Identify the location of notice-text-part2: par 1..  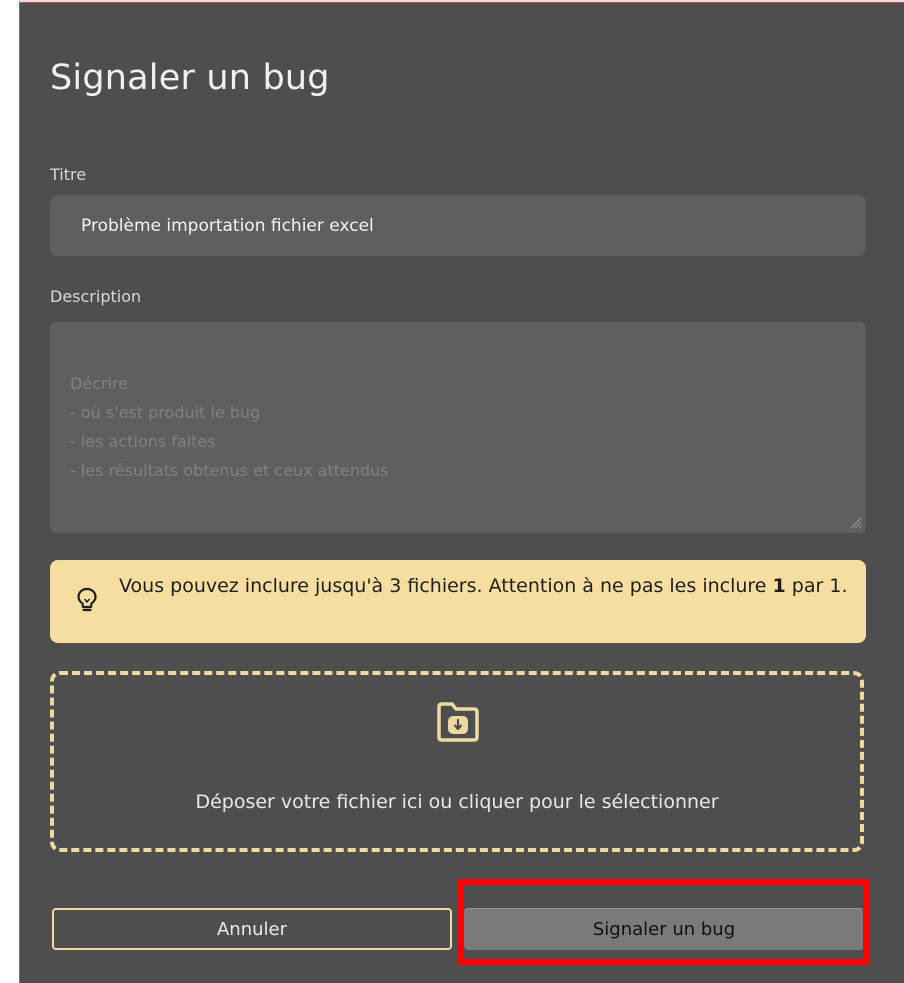
(816, 586).